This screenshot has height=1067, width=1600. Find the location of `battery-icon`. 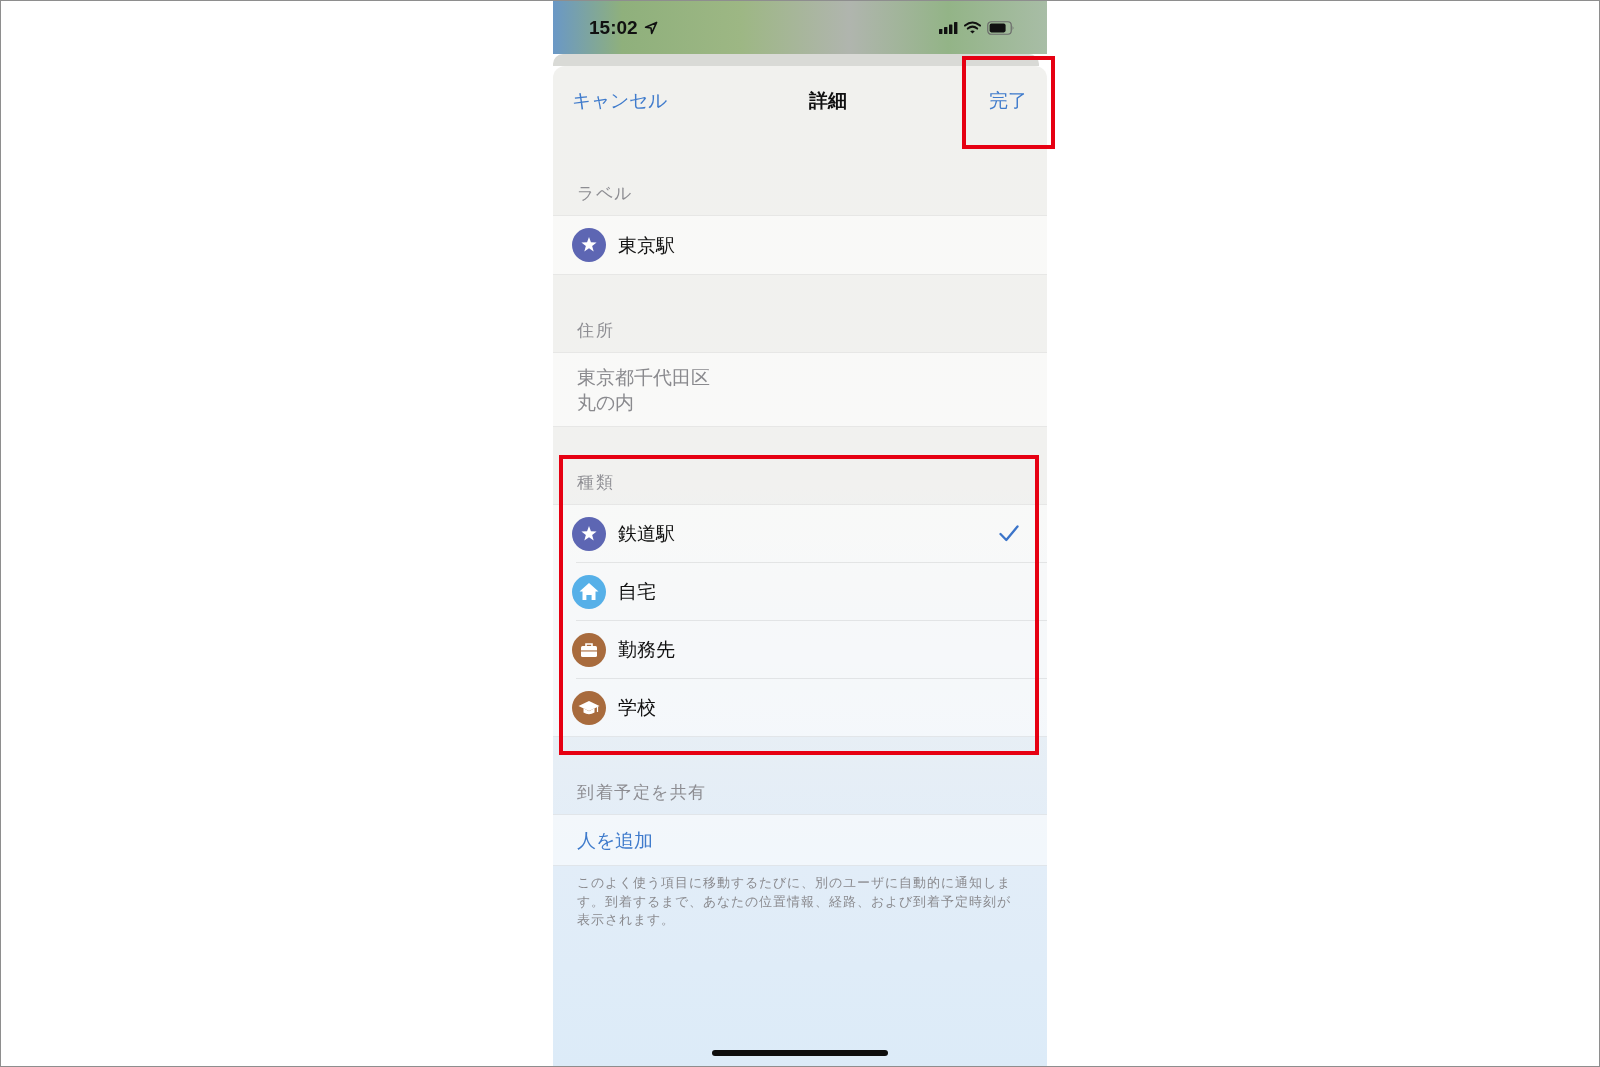

battery-icon is located at coordinates (1001, 27).